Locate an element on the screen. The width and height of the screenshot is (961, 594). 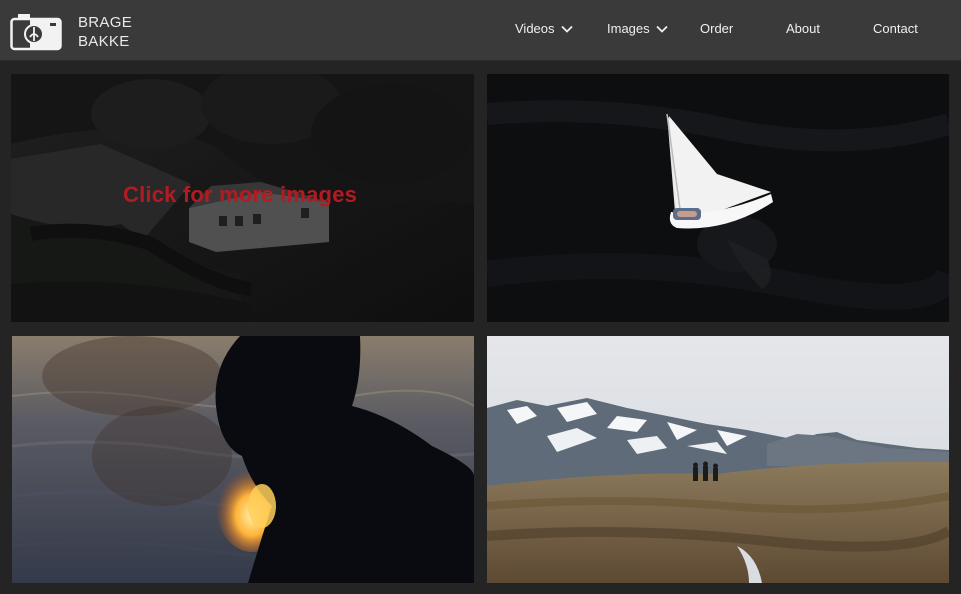
nav-images: Images is located at coordinates (637, 28).